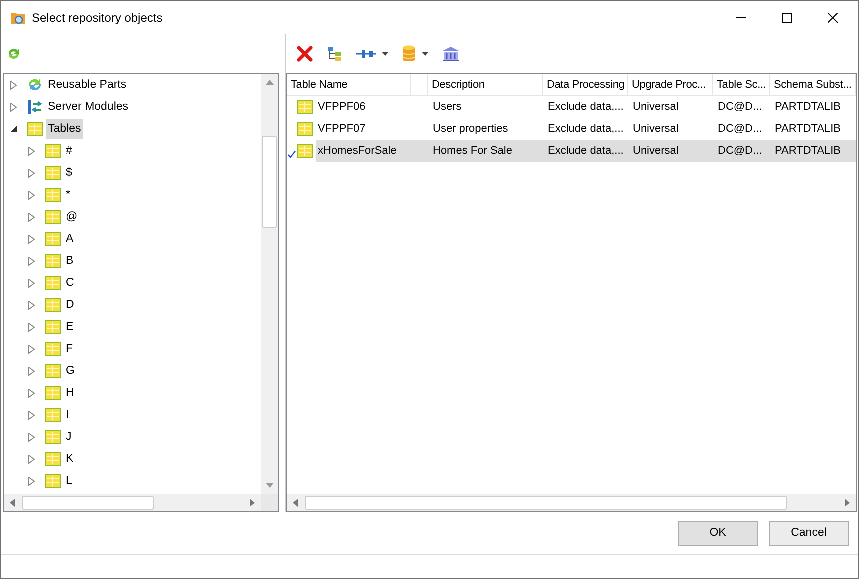 Image resolution: width=859 pixels, height=579 pixels. Describe the element at coordinates (70, 349) in the screenshot. I see `tree-item: F` at that location.